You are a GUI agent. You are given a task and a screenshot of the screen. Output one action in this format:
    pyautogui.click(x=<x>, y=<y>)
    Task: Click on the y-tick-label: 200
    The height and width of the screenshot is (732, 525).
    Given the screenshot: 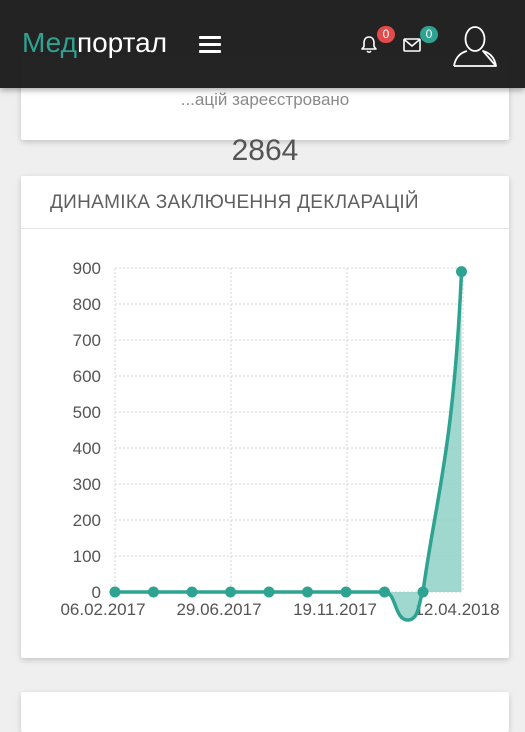 What is the action you would take?
    pyautogui.click(x=87, y=520)
    